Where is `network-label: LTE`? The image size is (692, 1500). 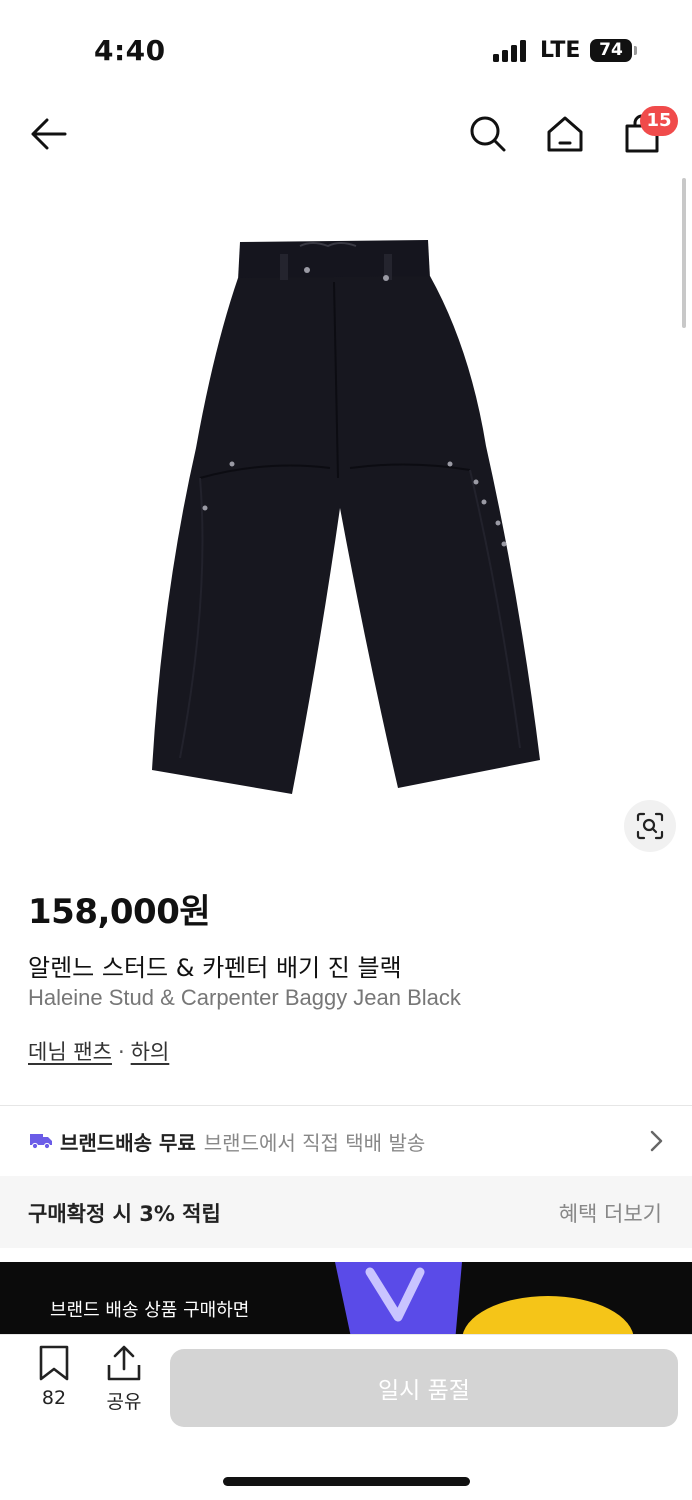 network-label: LTE is located at coordinates (560, 50).